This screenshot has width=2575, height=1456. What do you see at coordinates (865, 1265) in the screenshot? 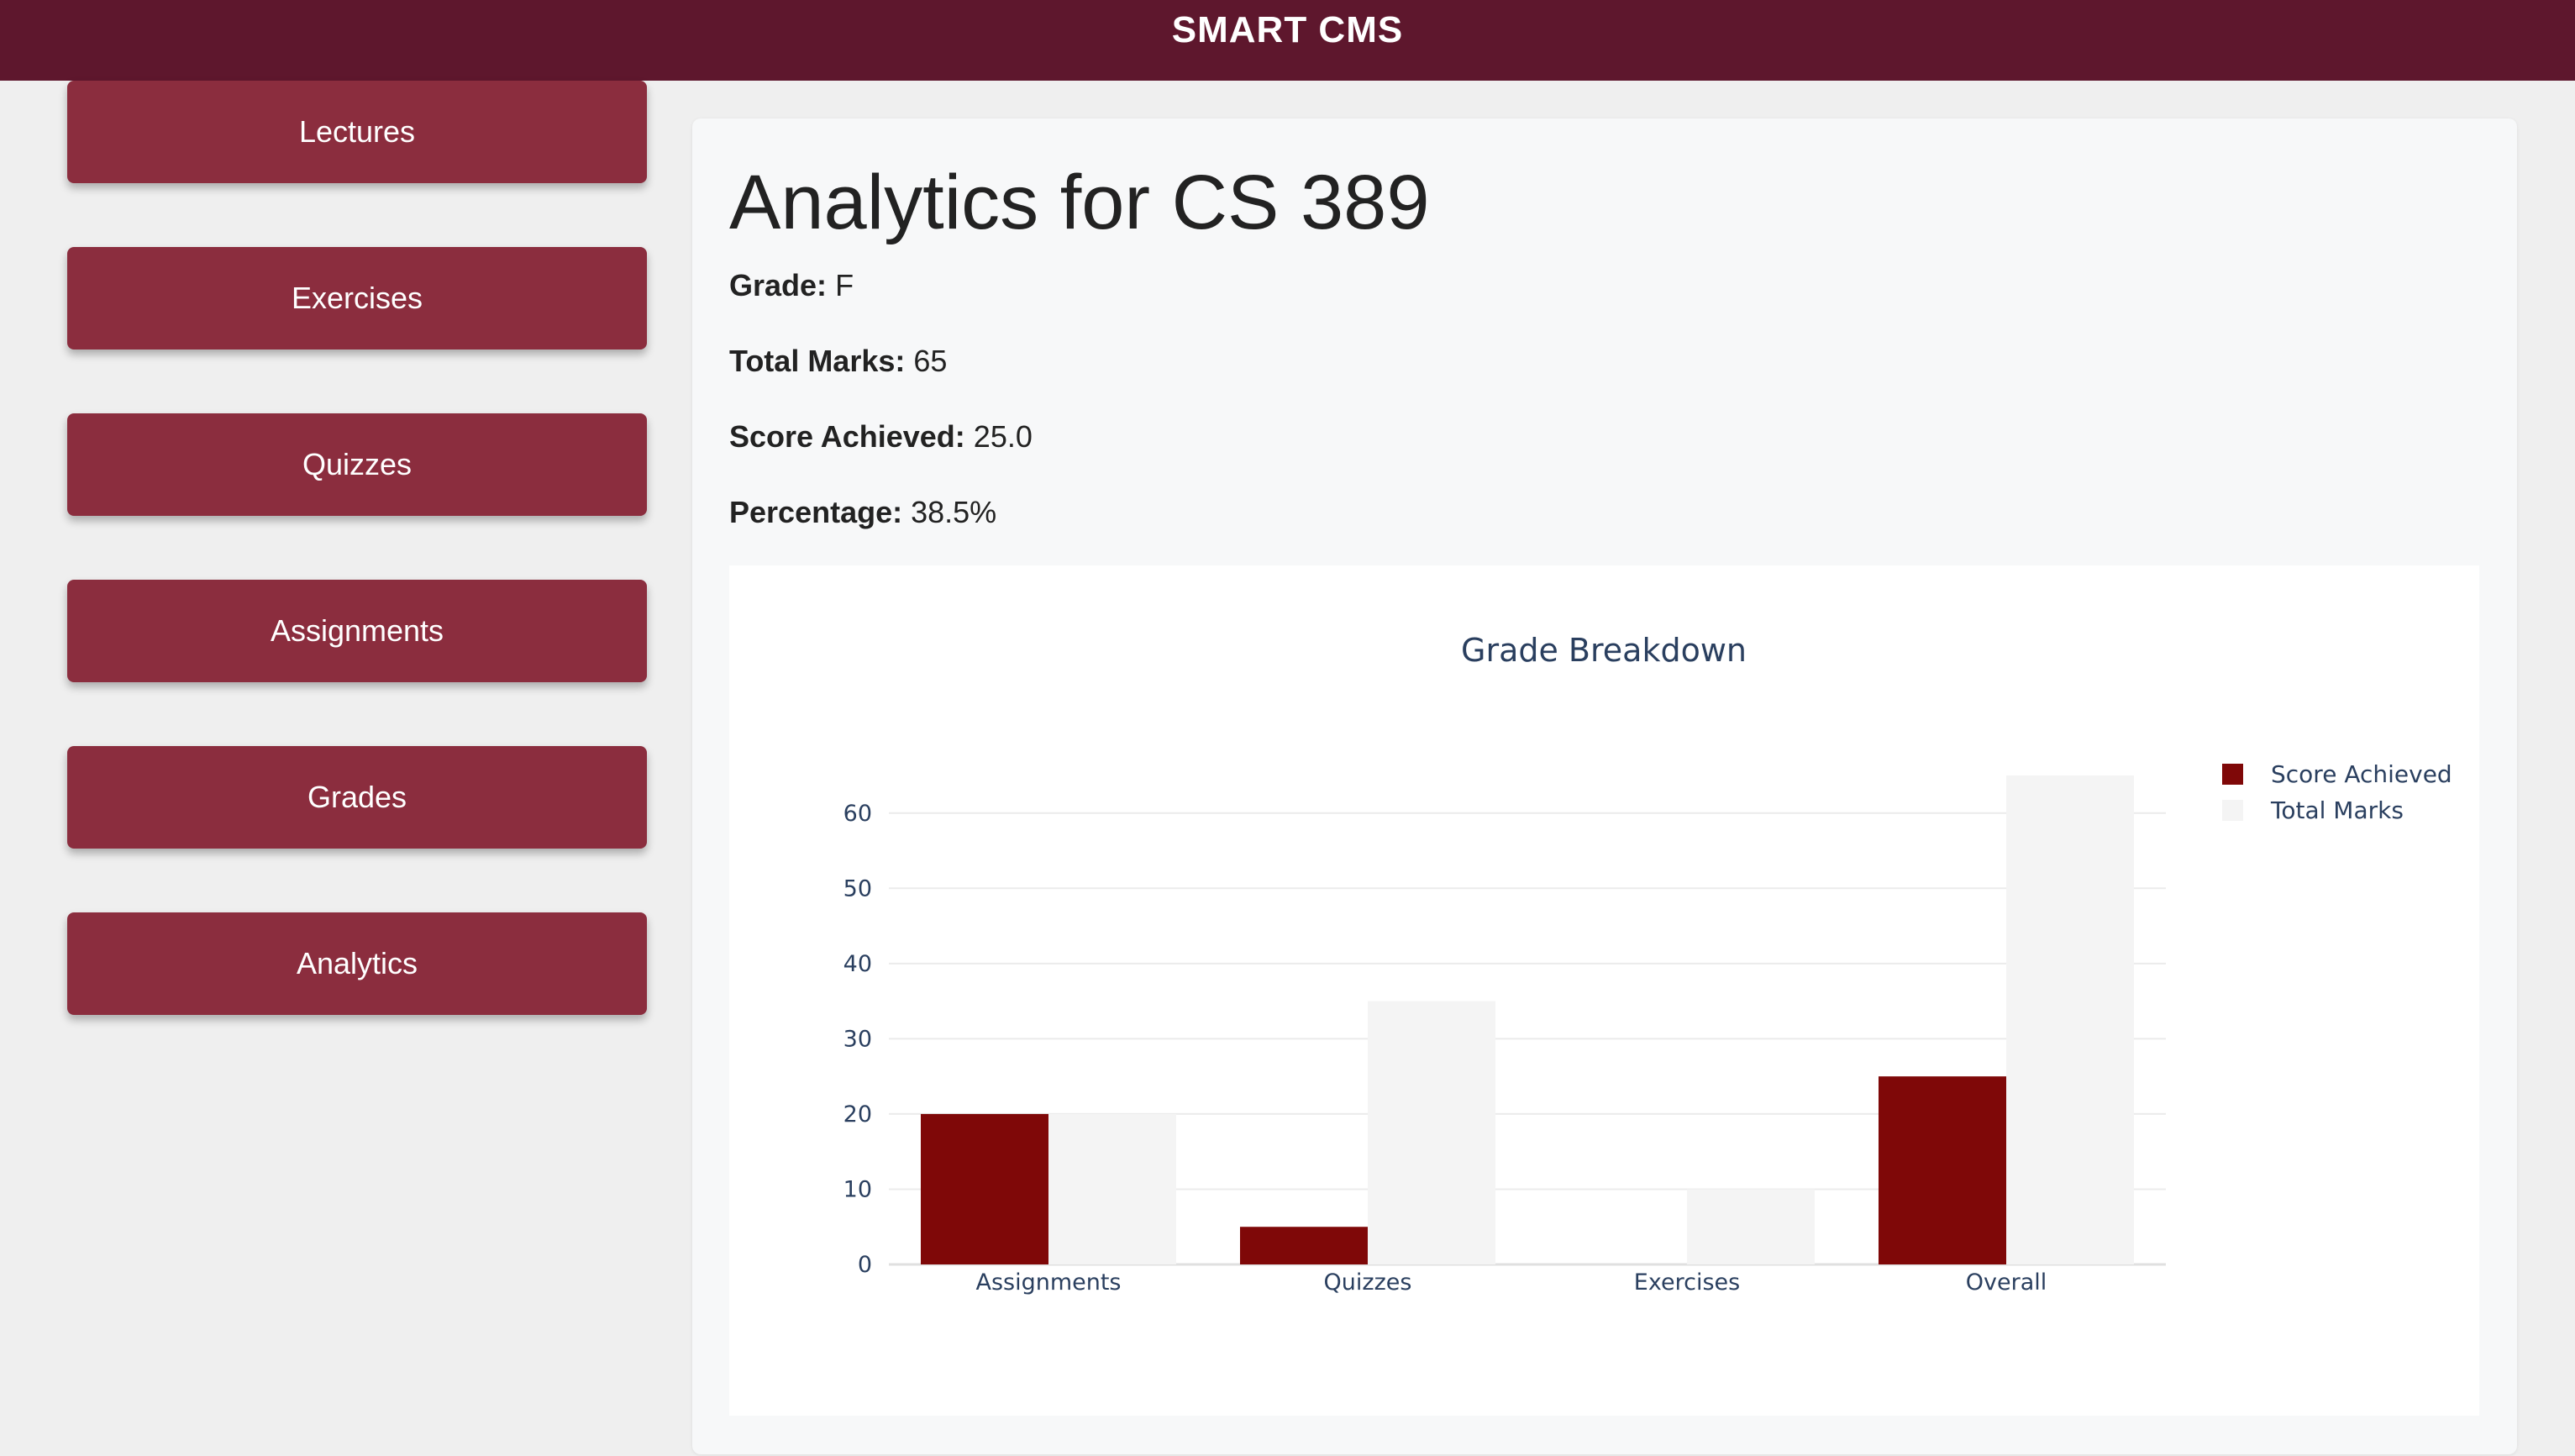
I see `y-tick-label: 0` at bounding box center [865, 1265].